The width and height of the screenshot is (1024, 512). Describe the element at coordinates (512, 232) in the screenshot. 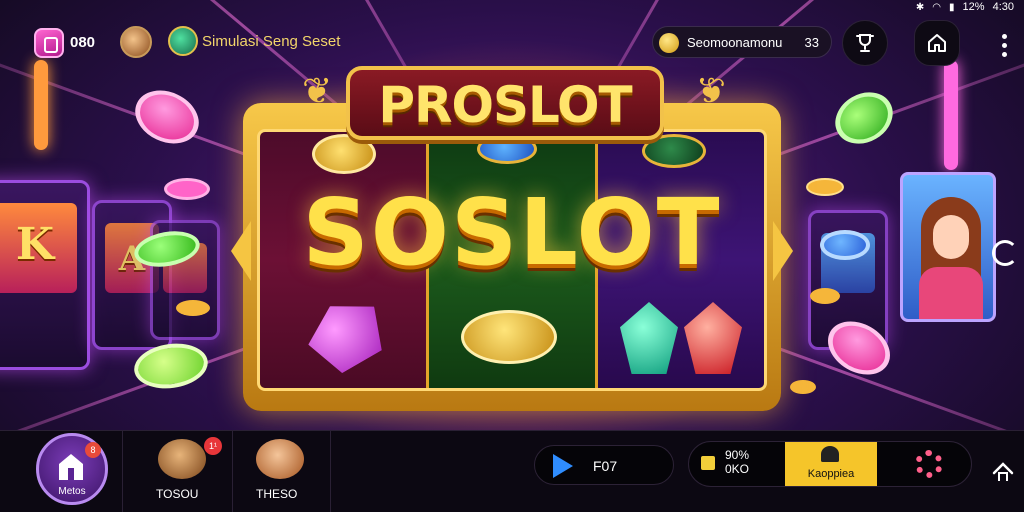

I see `main-title: SOSLOT` at that location.